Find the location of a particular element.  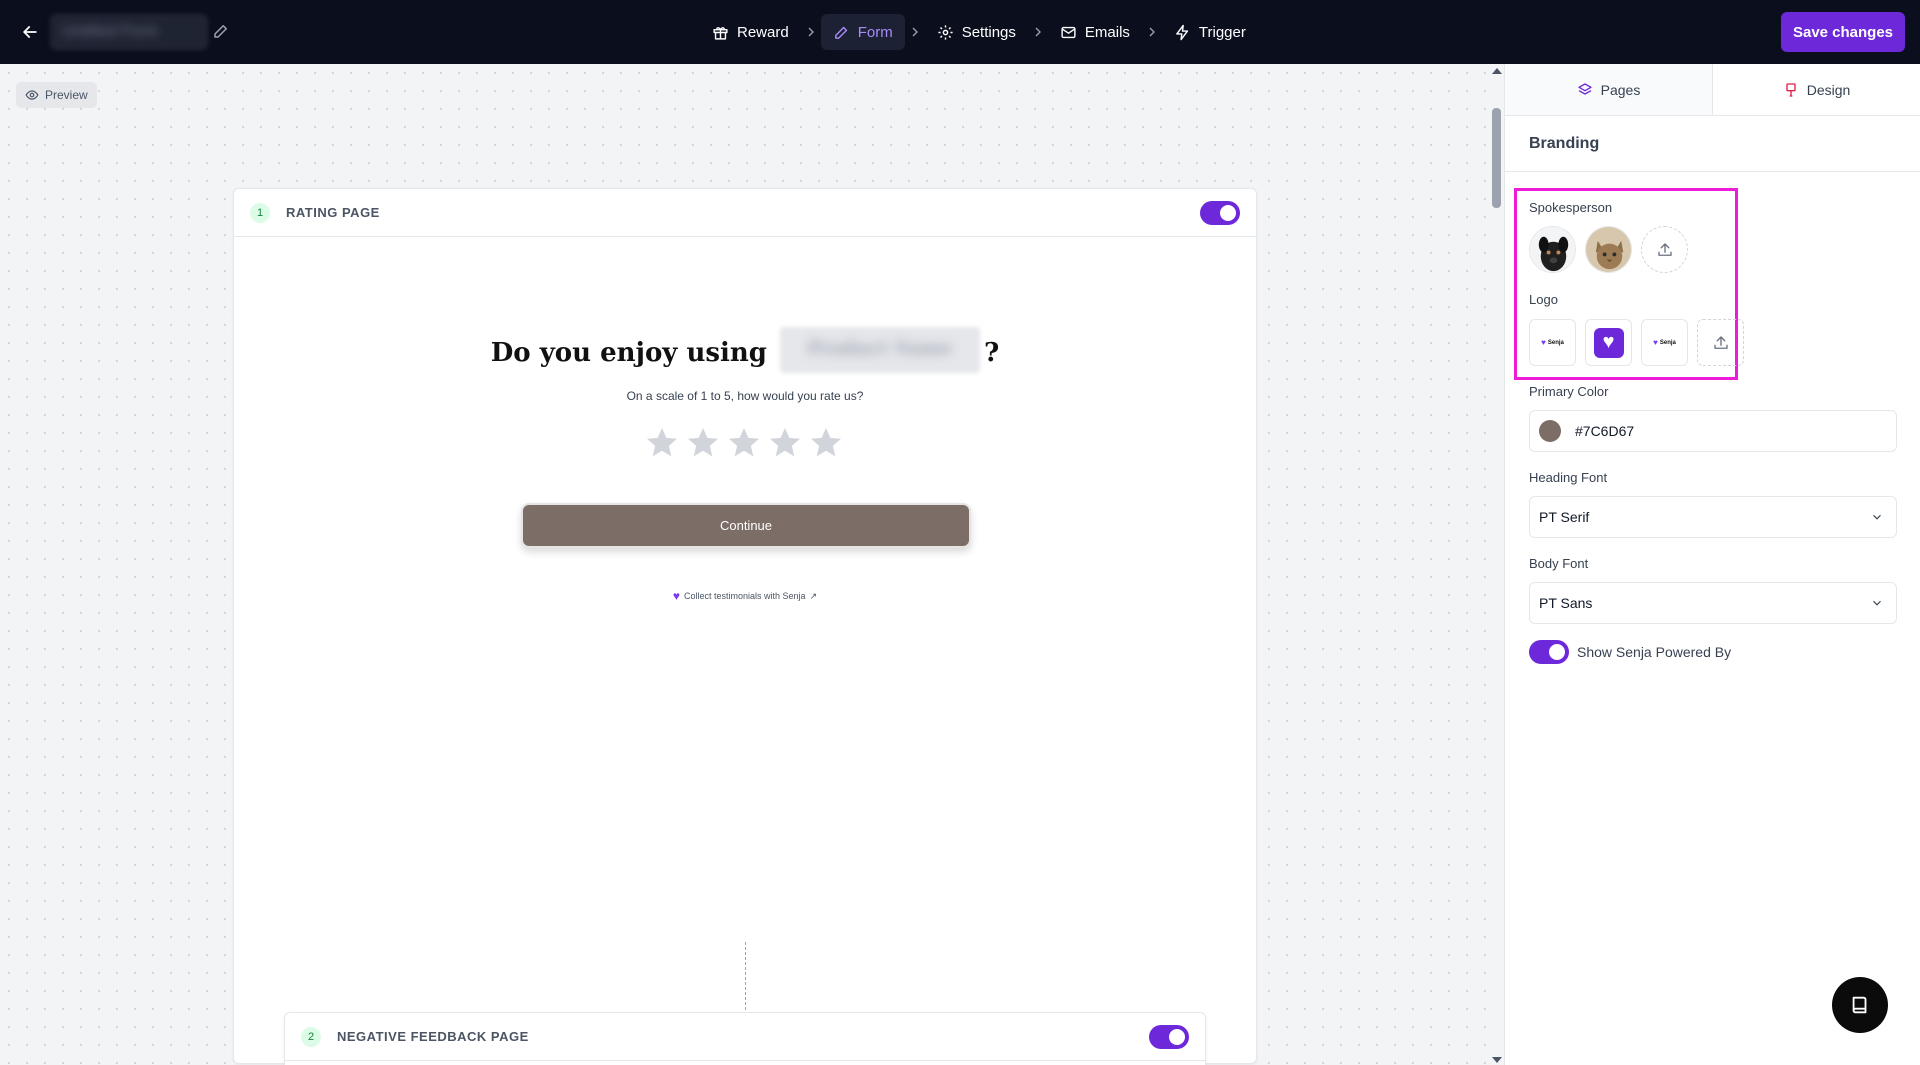

heading-font-value: PT Serif is located at coordinates (1564, 517).